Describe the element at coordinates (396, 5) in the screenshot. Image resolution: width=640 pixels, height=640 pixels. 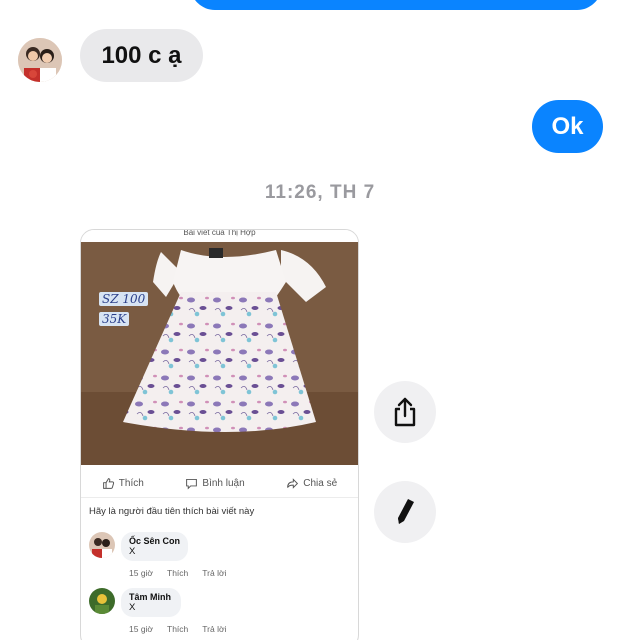
I see `outgoing-bubble-partial` at that location.